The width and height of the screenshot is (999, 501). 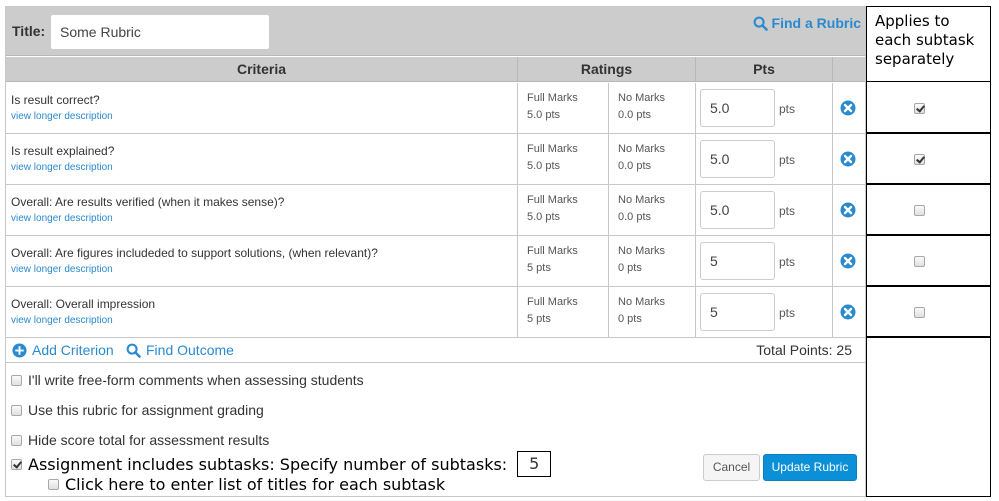 What do you see at coordinates (29, 31) in the screenshot?
I see `title-label: Title:` at bounding box center [29, 31].